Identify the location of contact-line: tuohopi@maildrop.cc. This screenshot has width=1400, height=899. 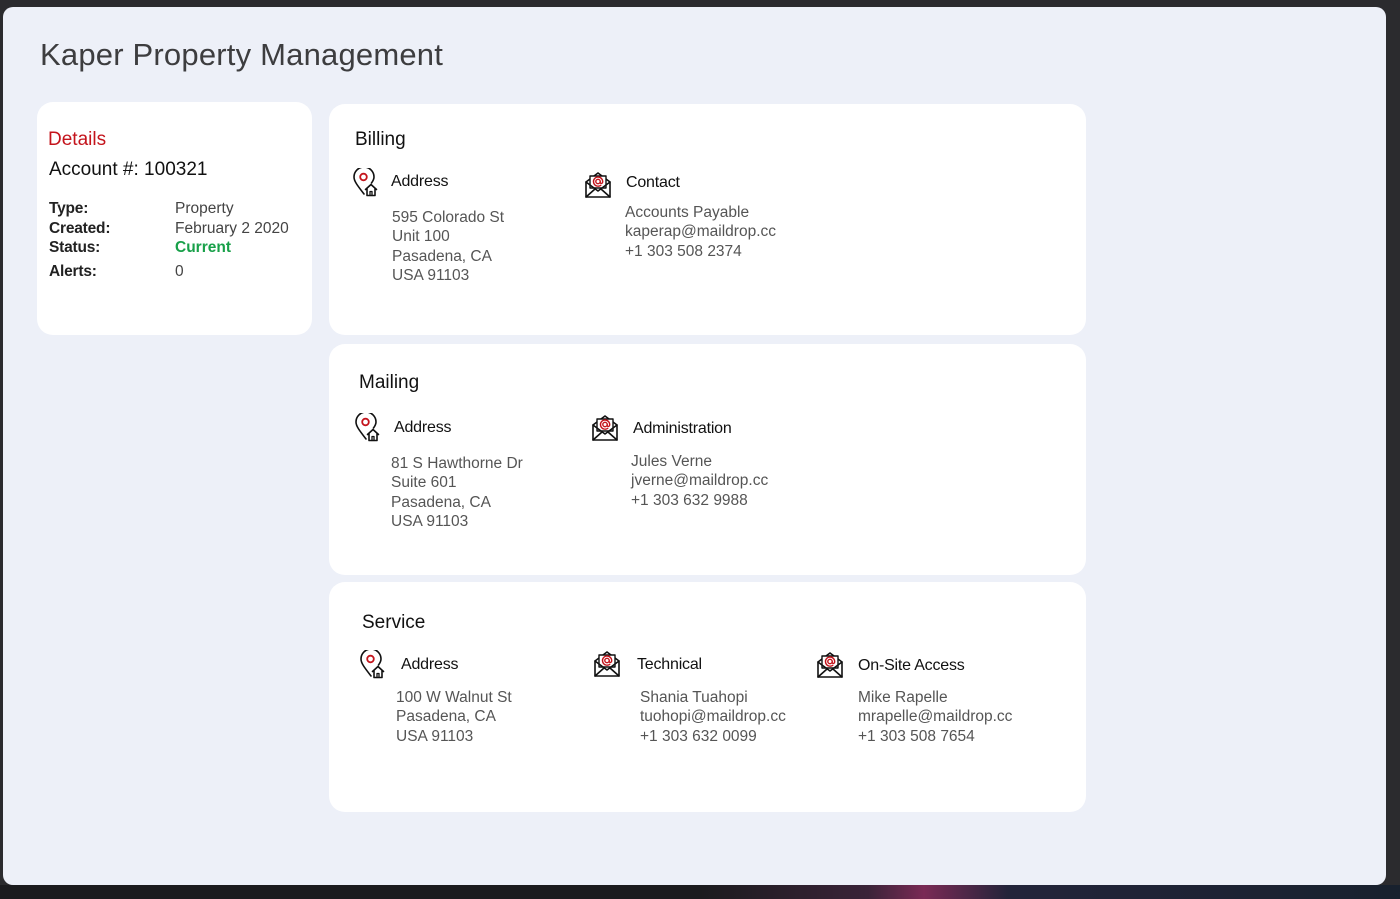
(713, 717).